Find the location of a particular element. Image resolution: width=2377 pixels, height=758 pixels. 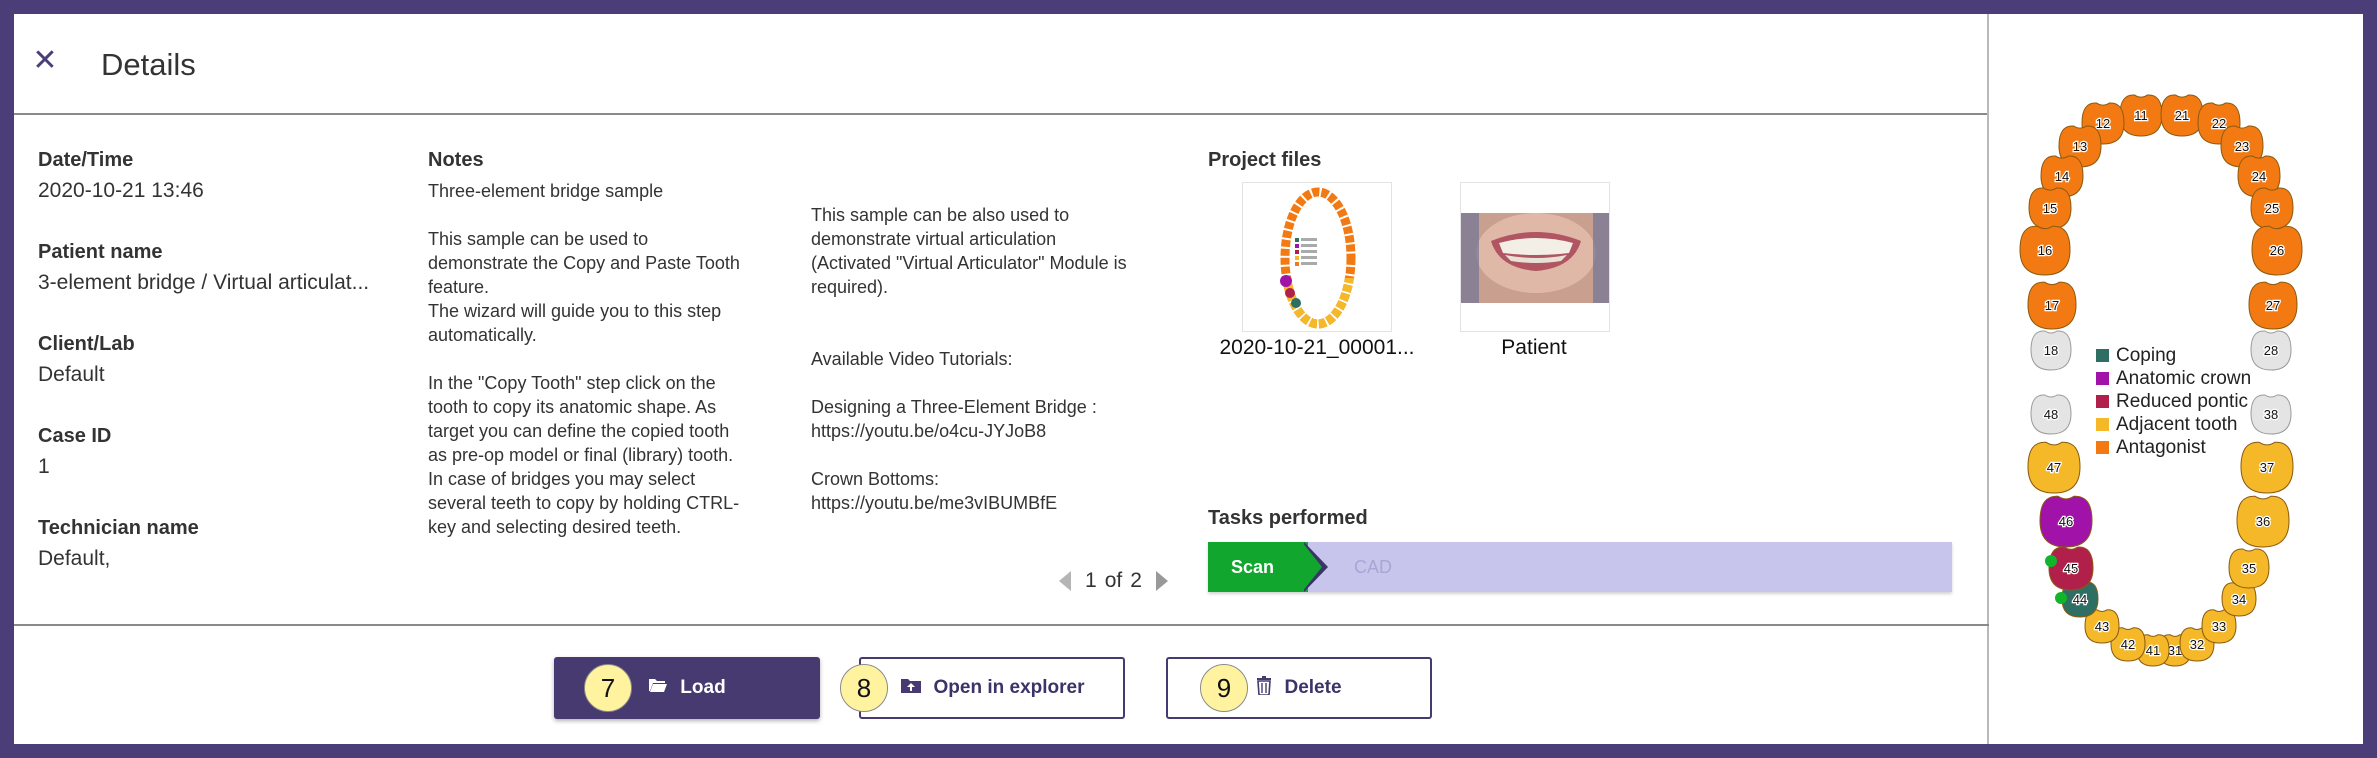

tooth-47: 47 is located at coordinates (2054, 467).